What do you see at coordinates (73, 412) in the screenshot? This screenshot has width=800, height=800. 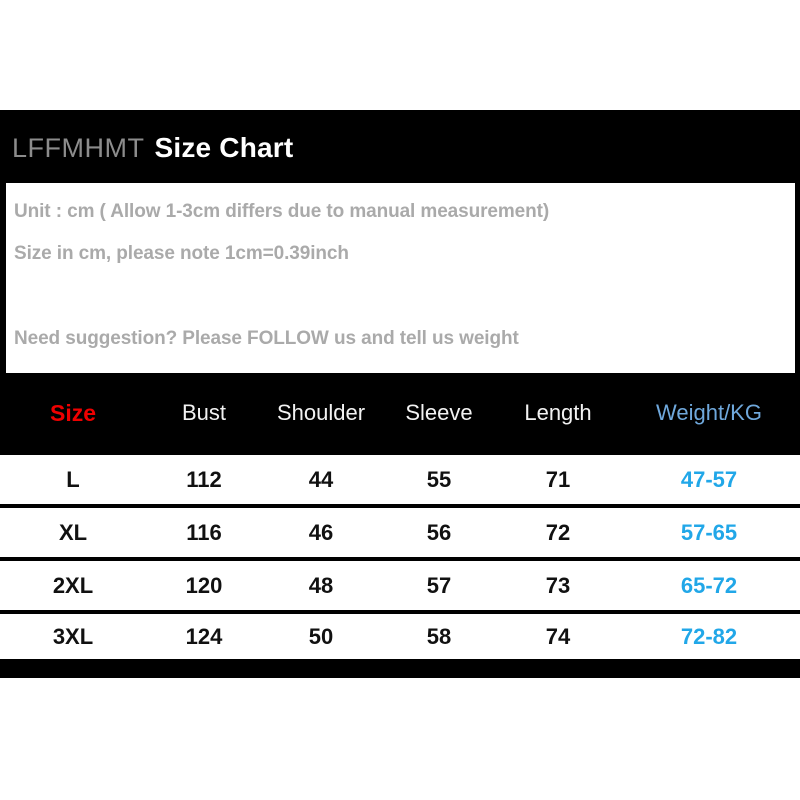 I see `column-header-size: Size` at bounding box center [73, 412].